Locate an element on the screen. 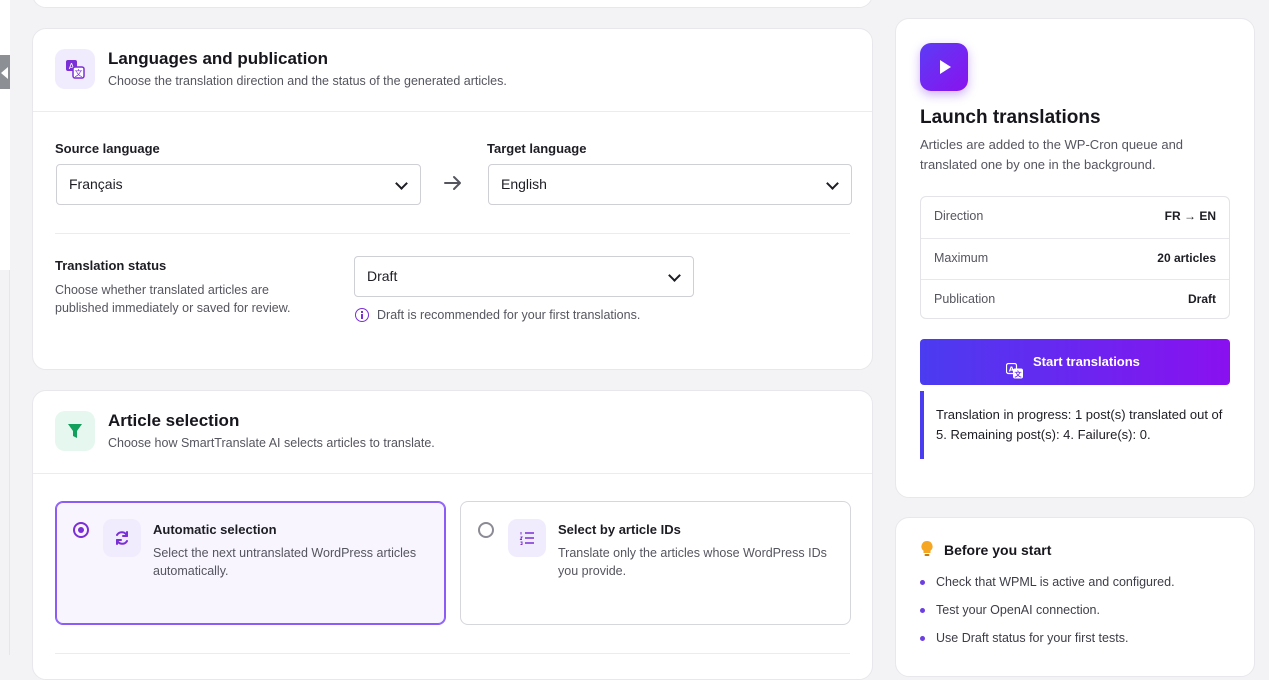 Image resolution: width=1269 pixels, height=680 pixels. translation-status-select: Draft is located at coordinates (524, 276).